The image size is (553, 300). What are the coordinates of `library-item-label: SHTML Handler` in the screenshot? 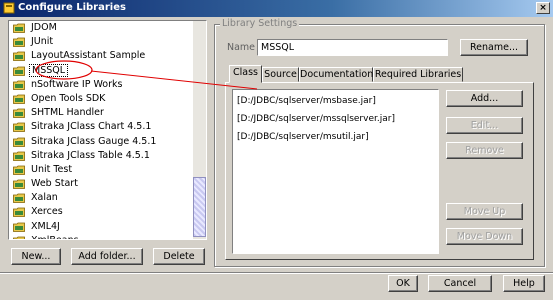 It's located at (67, 113).